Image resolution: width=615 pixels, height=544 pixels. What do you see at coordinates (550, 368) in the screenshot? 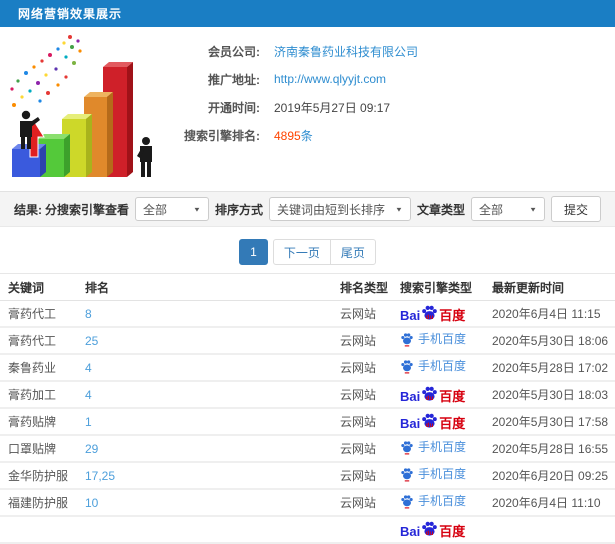
I see `updated-time-cell: 2020年5月28日 17:02` at bounding box center [550, 368].